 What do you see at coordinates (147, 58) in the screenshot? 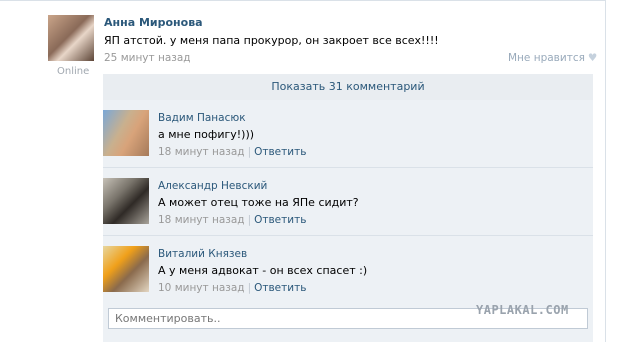
I see `post-timestamp: 25 минут назад` at bounding box center [147, 58].